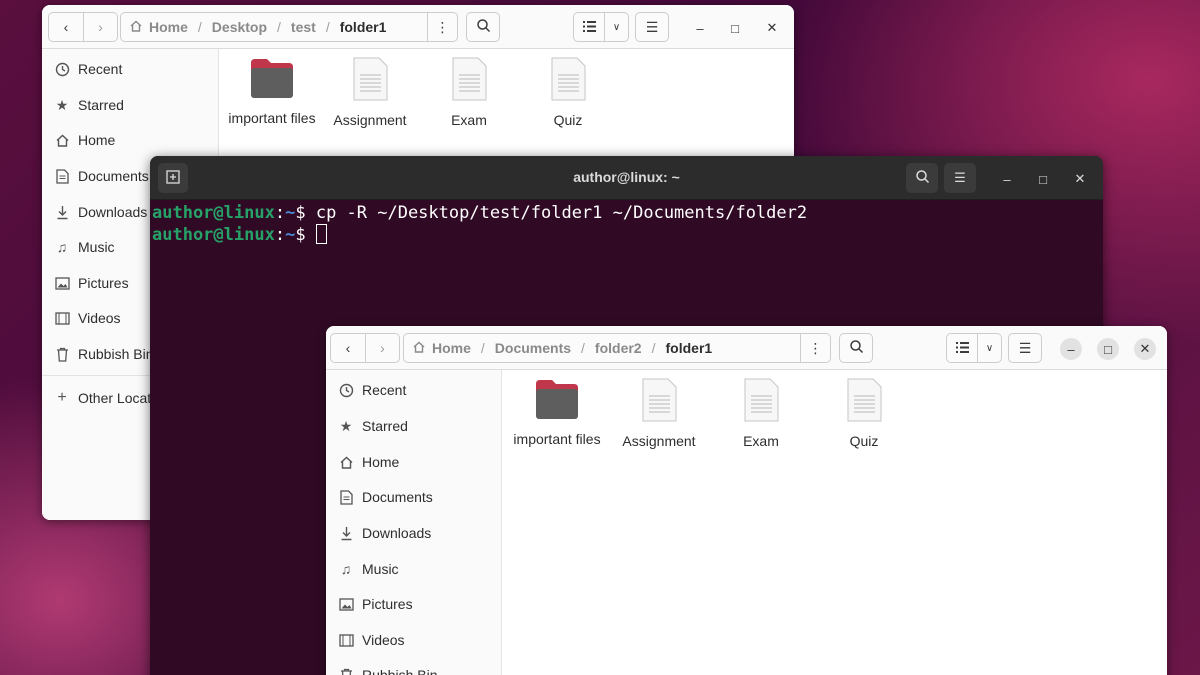 The image size is (1200, 675). What do you see at coordinates (346, 390) in the screenshot?
I see `clock-icon` at bounding box center [346, 390].